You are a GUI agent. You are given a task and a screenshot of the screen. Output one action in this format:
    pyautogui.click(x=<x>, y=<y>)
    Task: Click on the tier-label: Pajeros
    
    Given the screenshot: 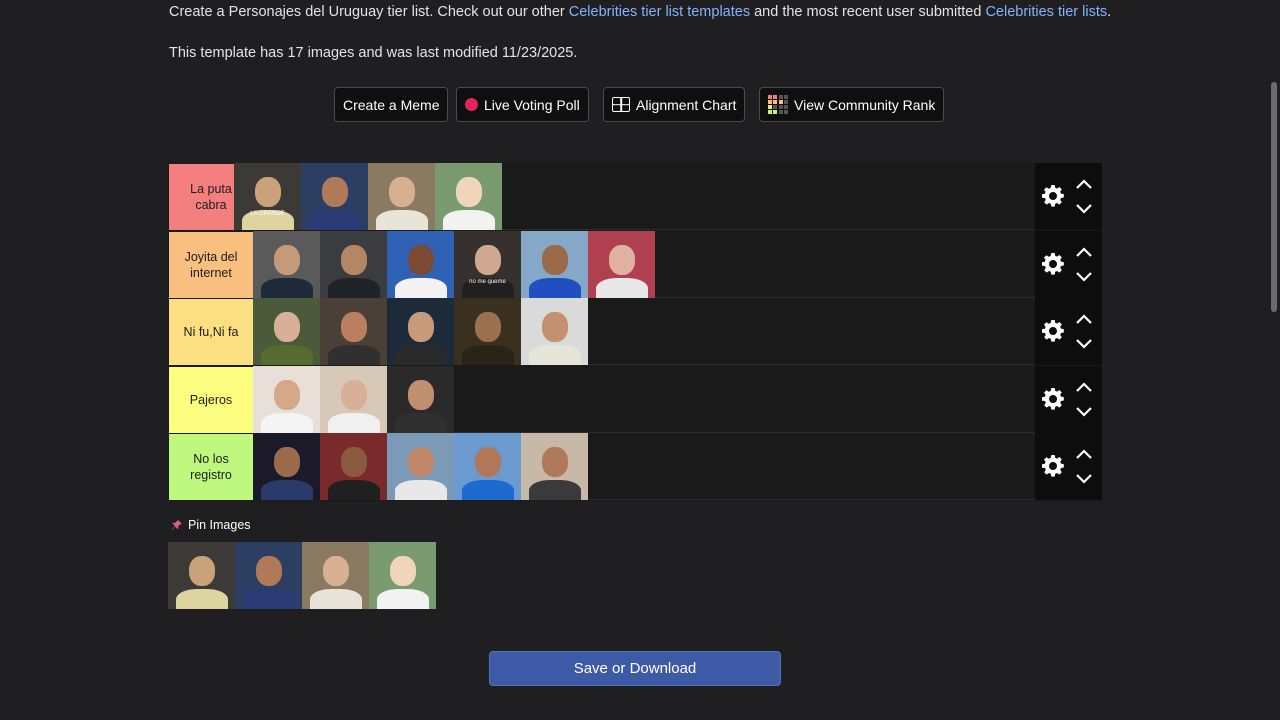 What is the action you would take?
    pyautogui.click(x=211, y=399)
    